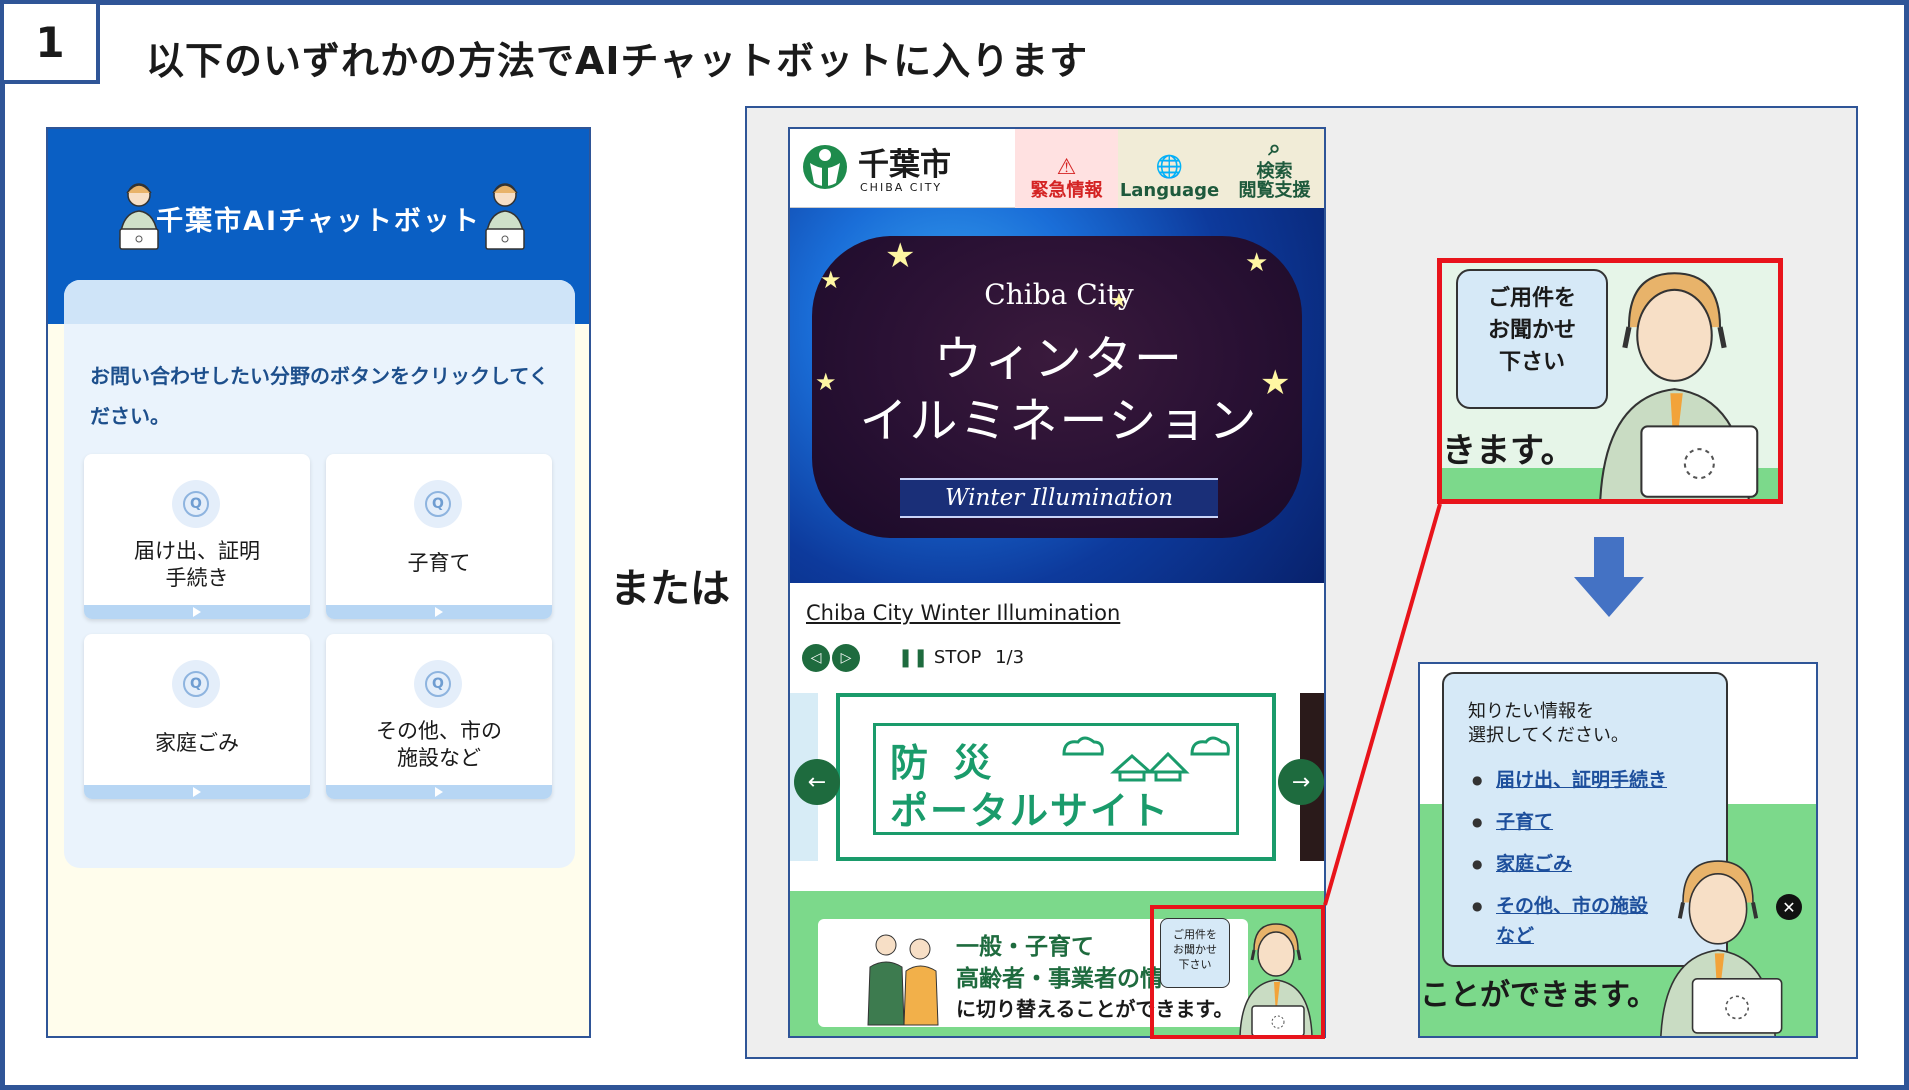  Describe the element at coordinates (846, 658) in the screenshot. I see `slider-next-button: ▷` at that location.